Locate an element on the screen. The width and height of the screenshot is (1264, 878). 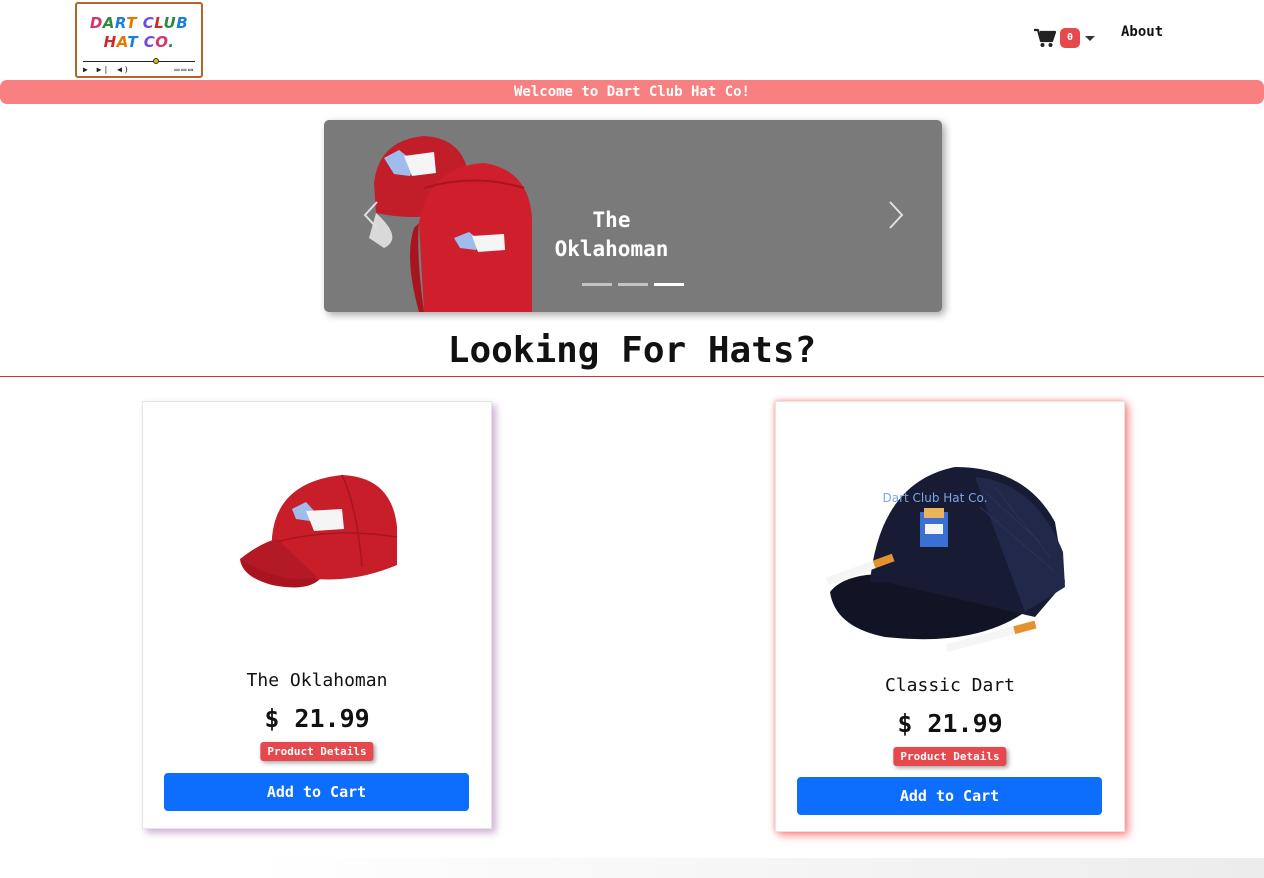
carousel-next-button is located at coordinates (896, 215).